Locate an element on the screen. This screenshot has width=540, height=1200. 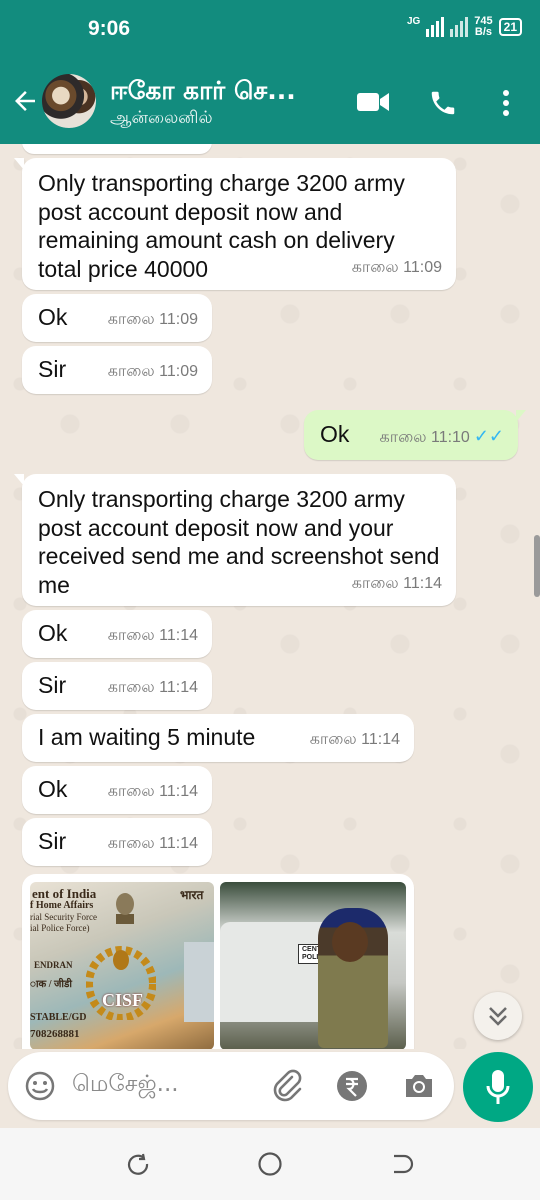
status-icons: JG 745 B/s 21 is located at coordinates (464, 27).